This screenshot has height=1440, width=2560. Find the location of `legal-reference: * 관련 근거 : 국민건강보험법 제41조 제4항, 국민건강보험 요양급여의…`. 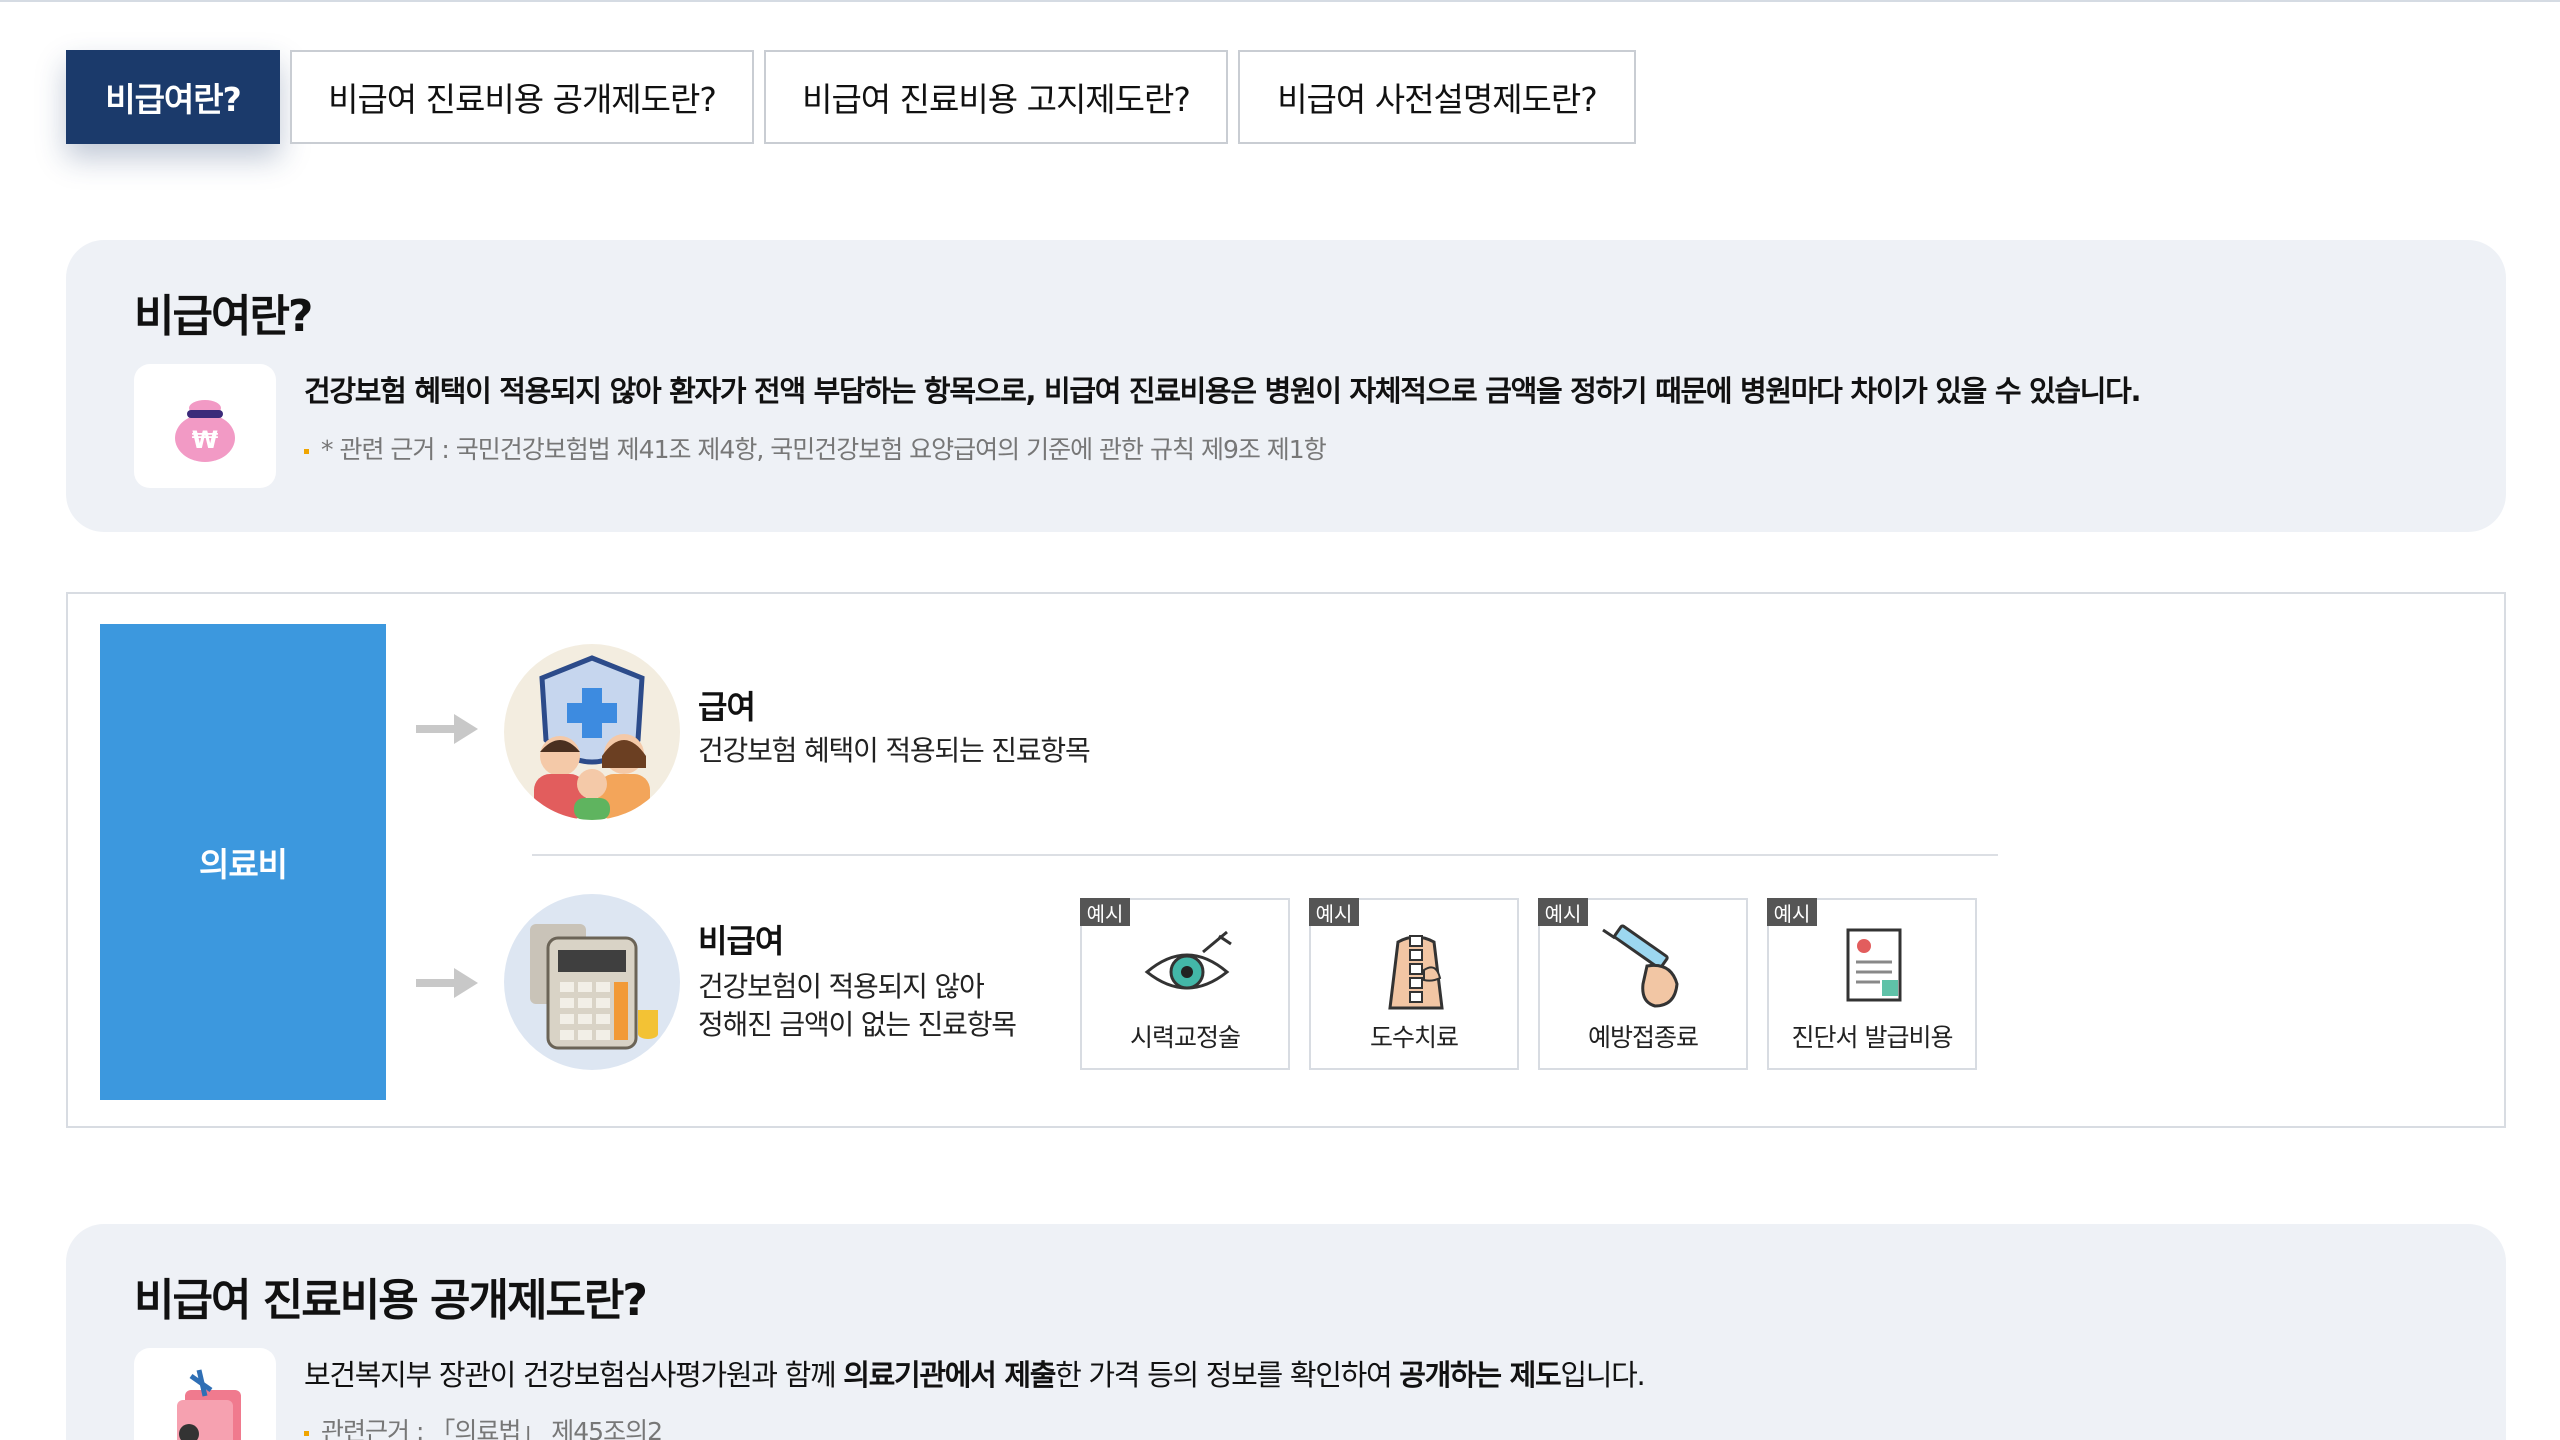

legal-reference: * 관련 근거 : 국민건강보험법 제41조 제4항, 국민건강보험 요양급여의… is located at coordinates (815, 448).